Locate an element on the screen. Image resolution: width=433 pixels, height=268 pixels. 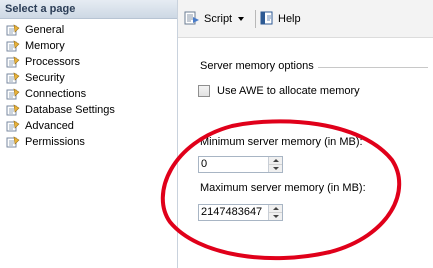
max-memory-value: 2147483647 is located at coordinates (233, 212).